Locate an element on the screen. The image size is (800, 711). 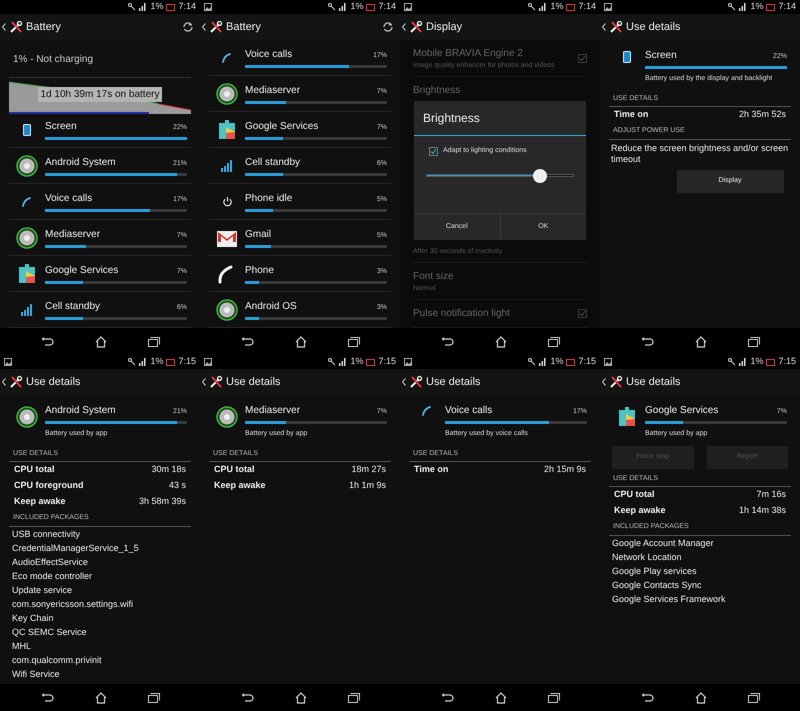
stat-value: 43 s is located at coordinates (177, 485).